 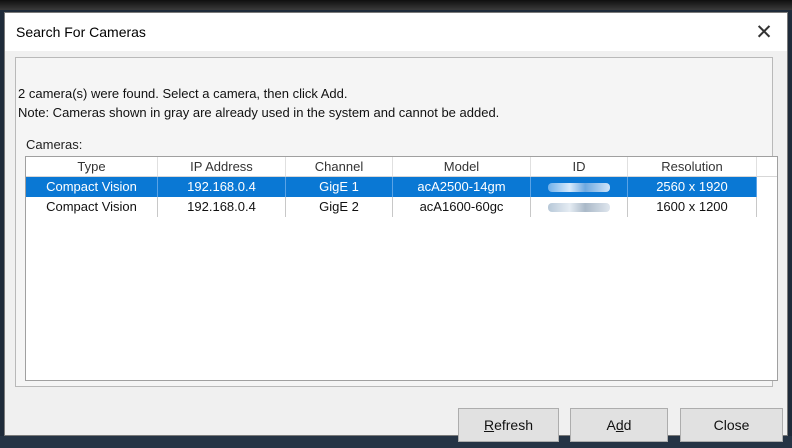 What do you see at coordinates (692, 166) in the screenshot?
I see `column-header-resolution: Resolution` at bounding box center [692, 166].